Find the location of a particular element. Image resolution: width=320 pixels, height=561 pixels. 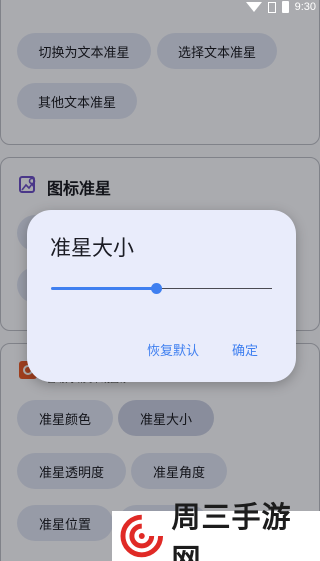

dialog-title: 准星大小 is located at coordinates (92, 248).